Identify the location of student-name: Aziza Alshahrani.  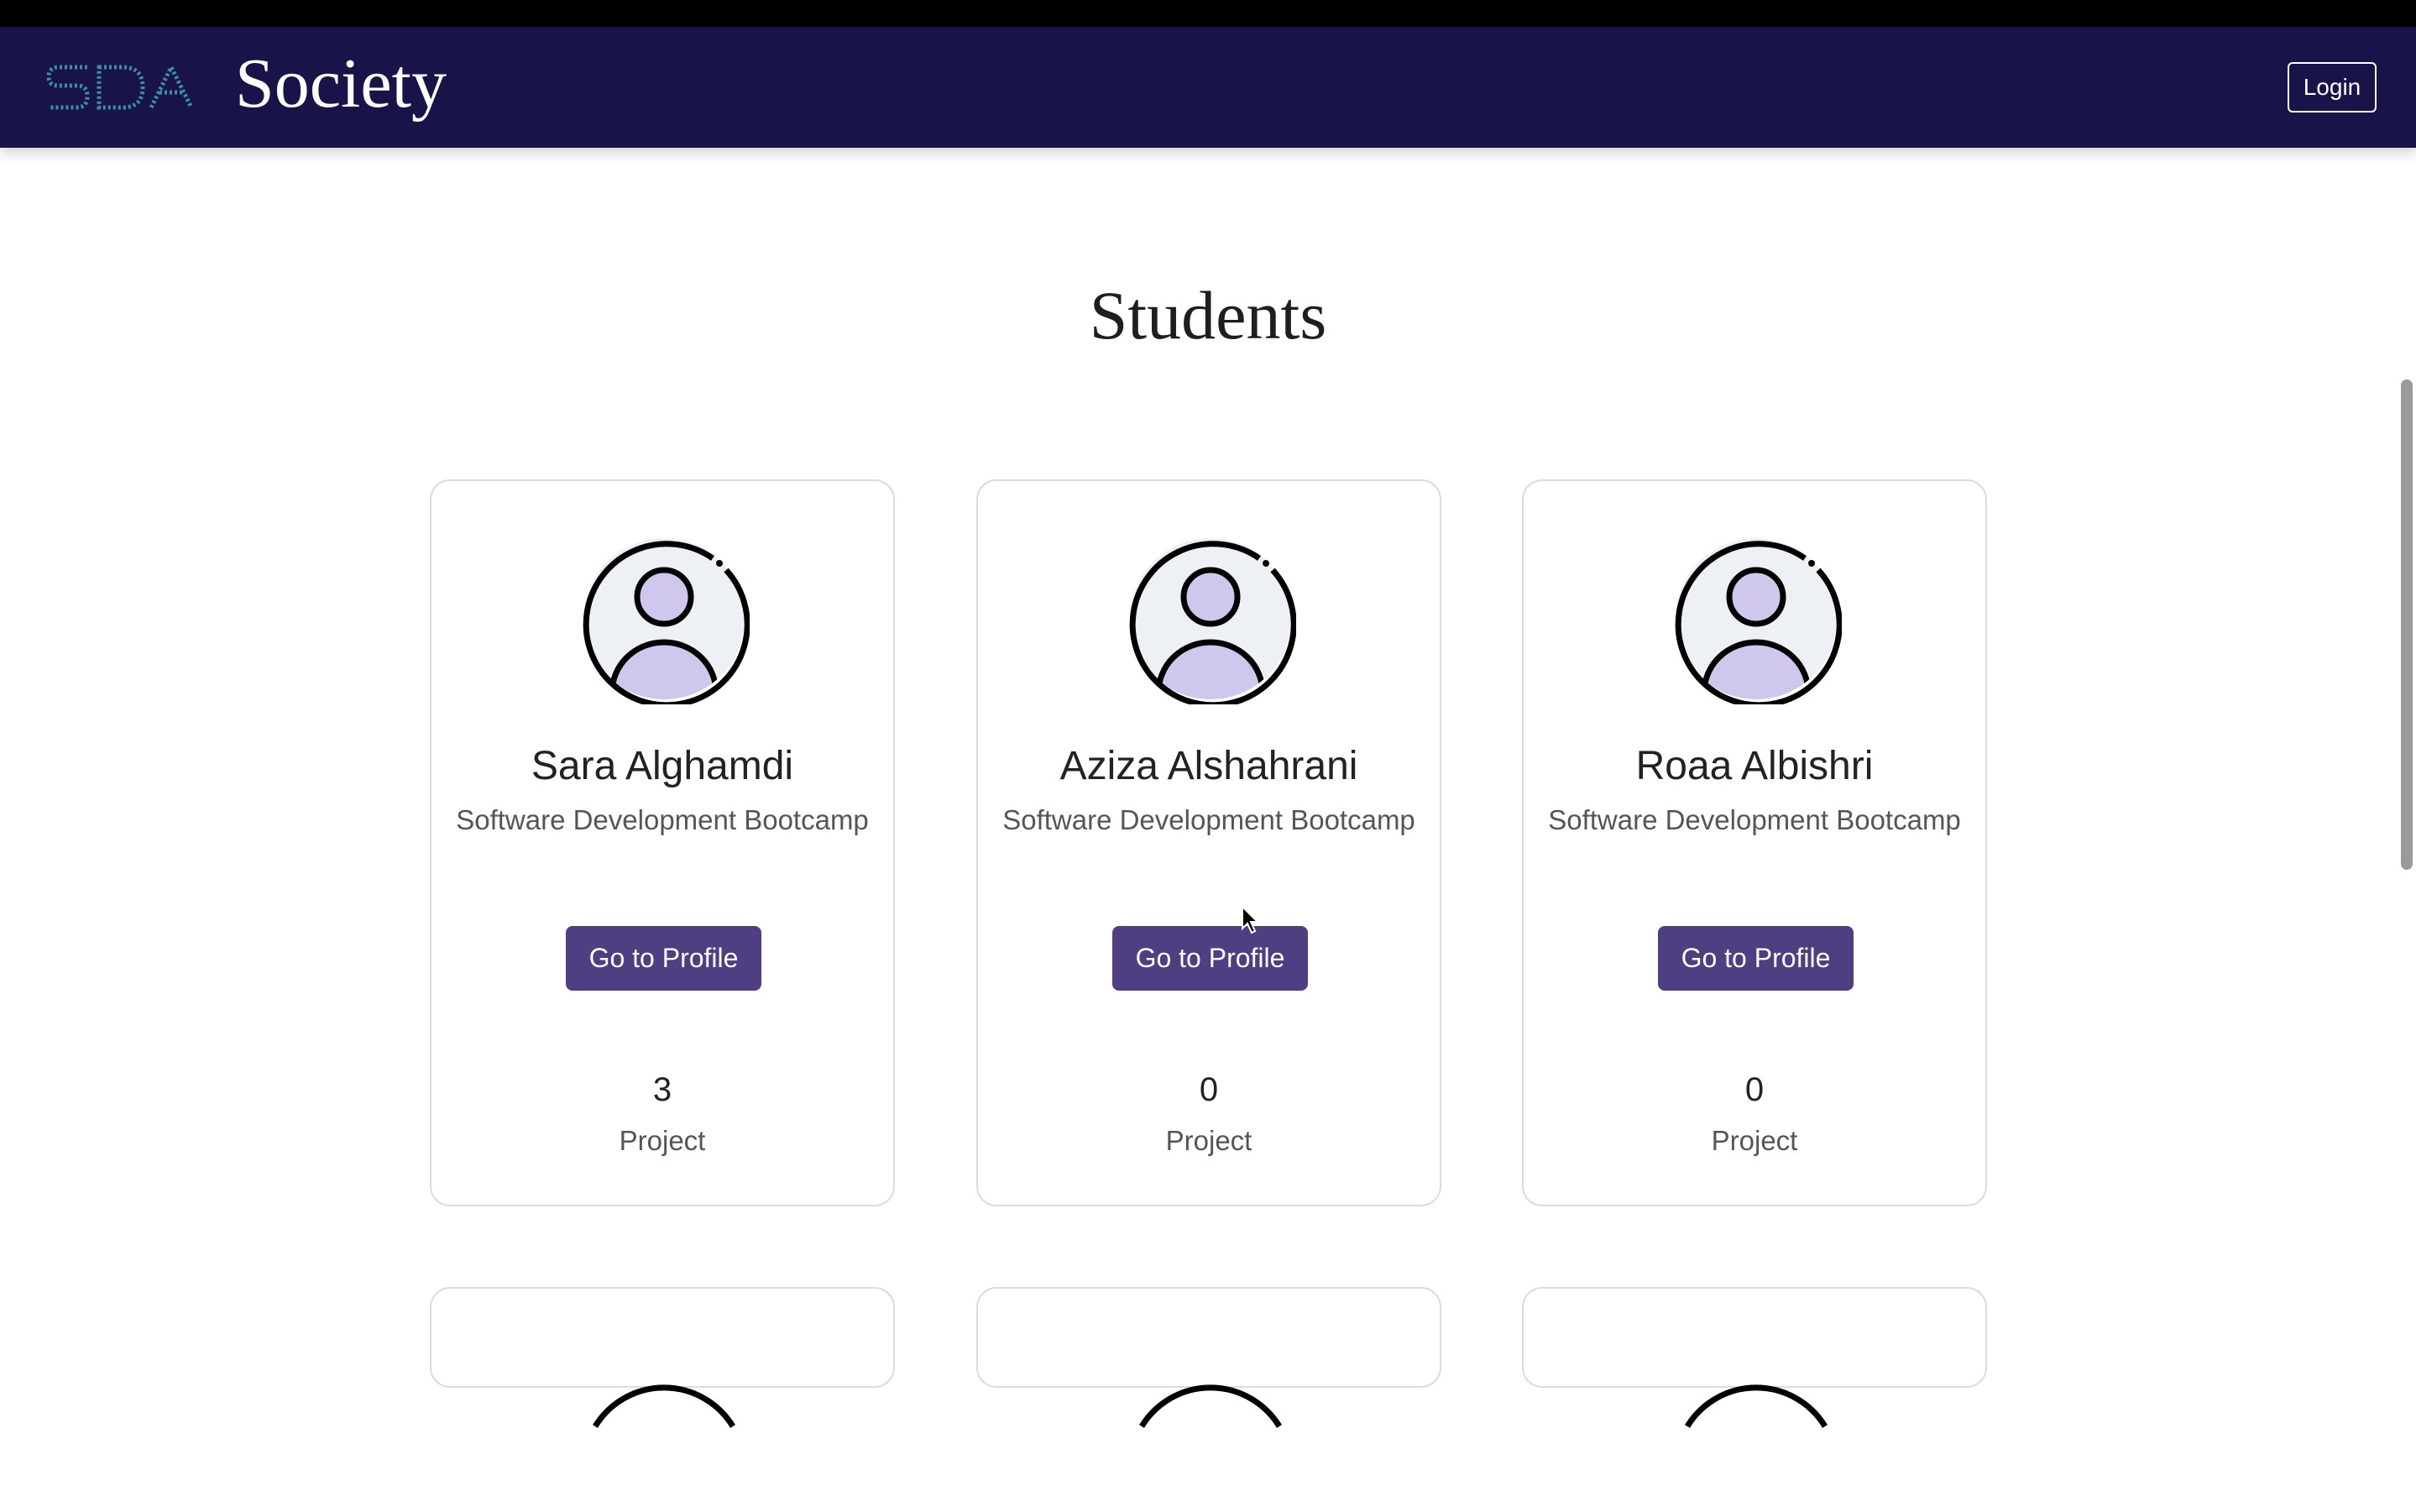
(1208, 766).